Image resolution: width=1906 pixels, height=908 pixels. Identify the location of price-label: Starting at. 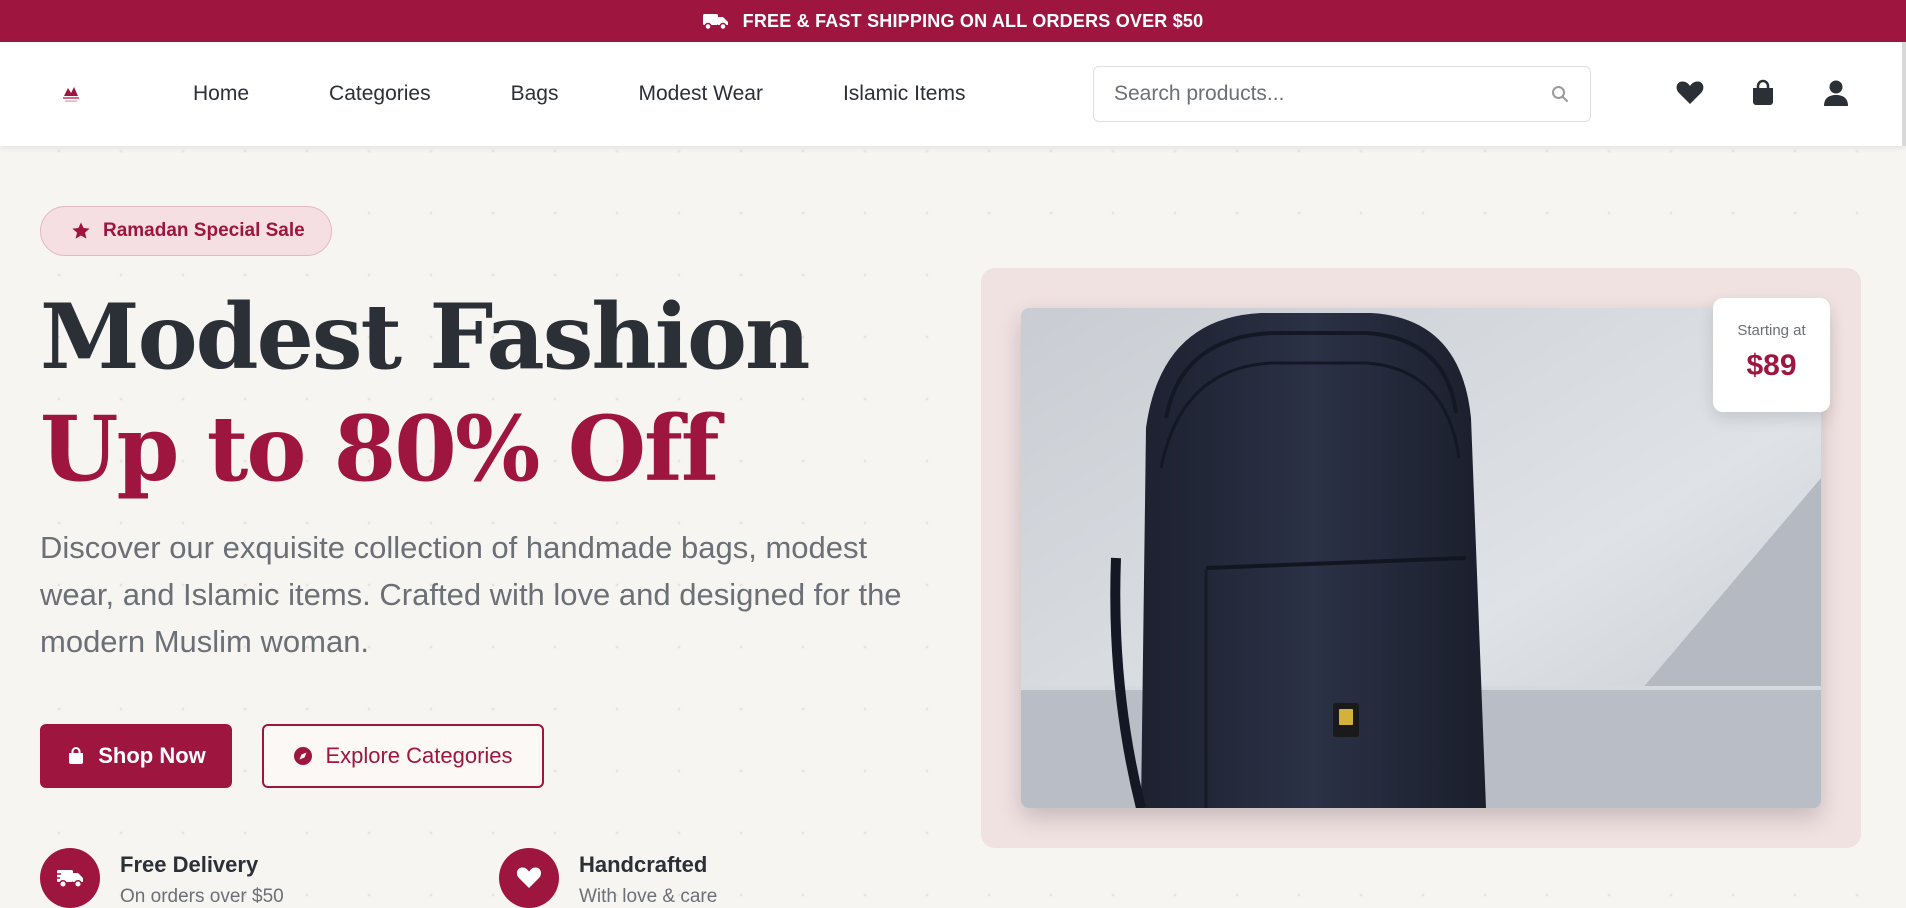
(1771, 330).